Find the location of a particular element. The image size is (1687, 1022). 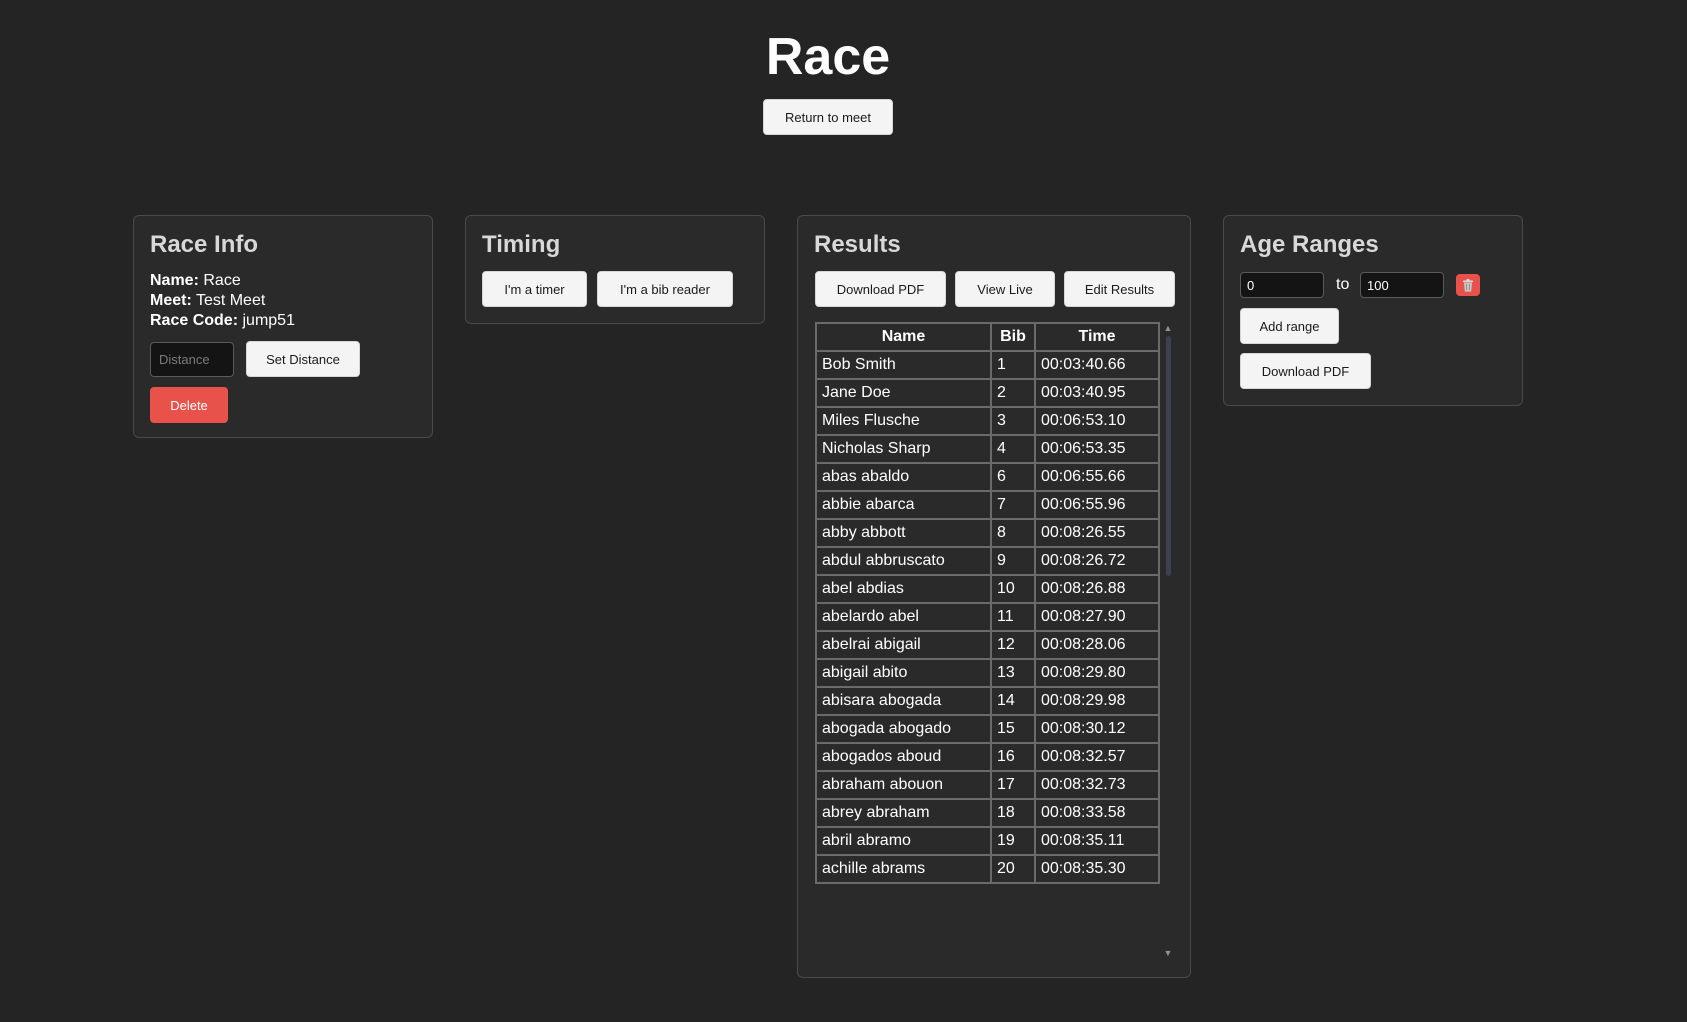

table-row: abel abdias 10 00:08:26.88 is located at coordinates (987, 589).